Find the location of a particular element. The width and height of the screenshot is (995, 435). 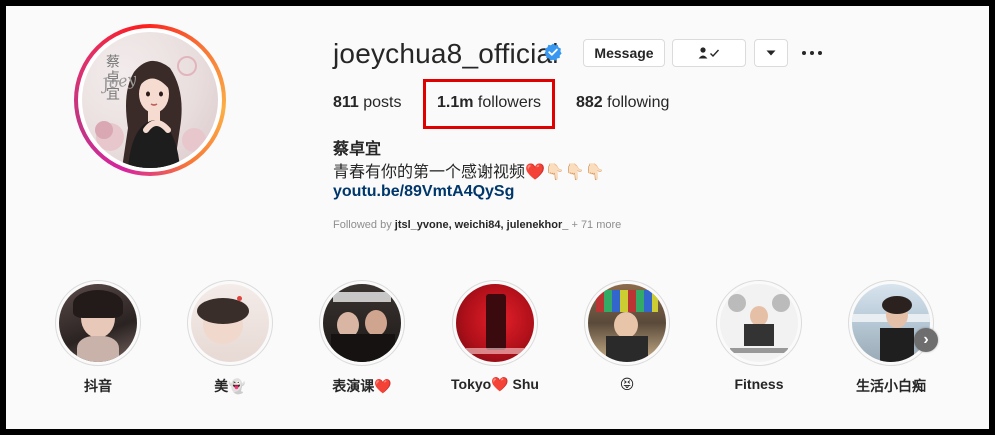

person-check-icon is located at coordinates (709, 53).